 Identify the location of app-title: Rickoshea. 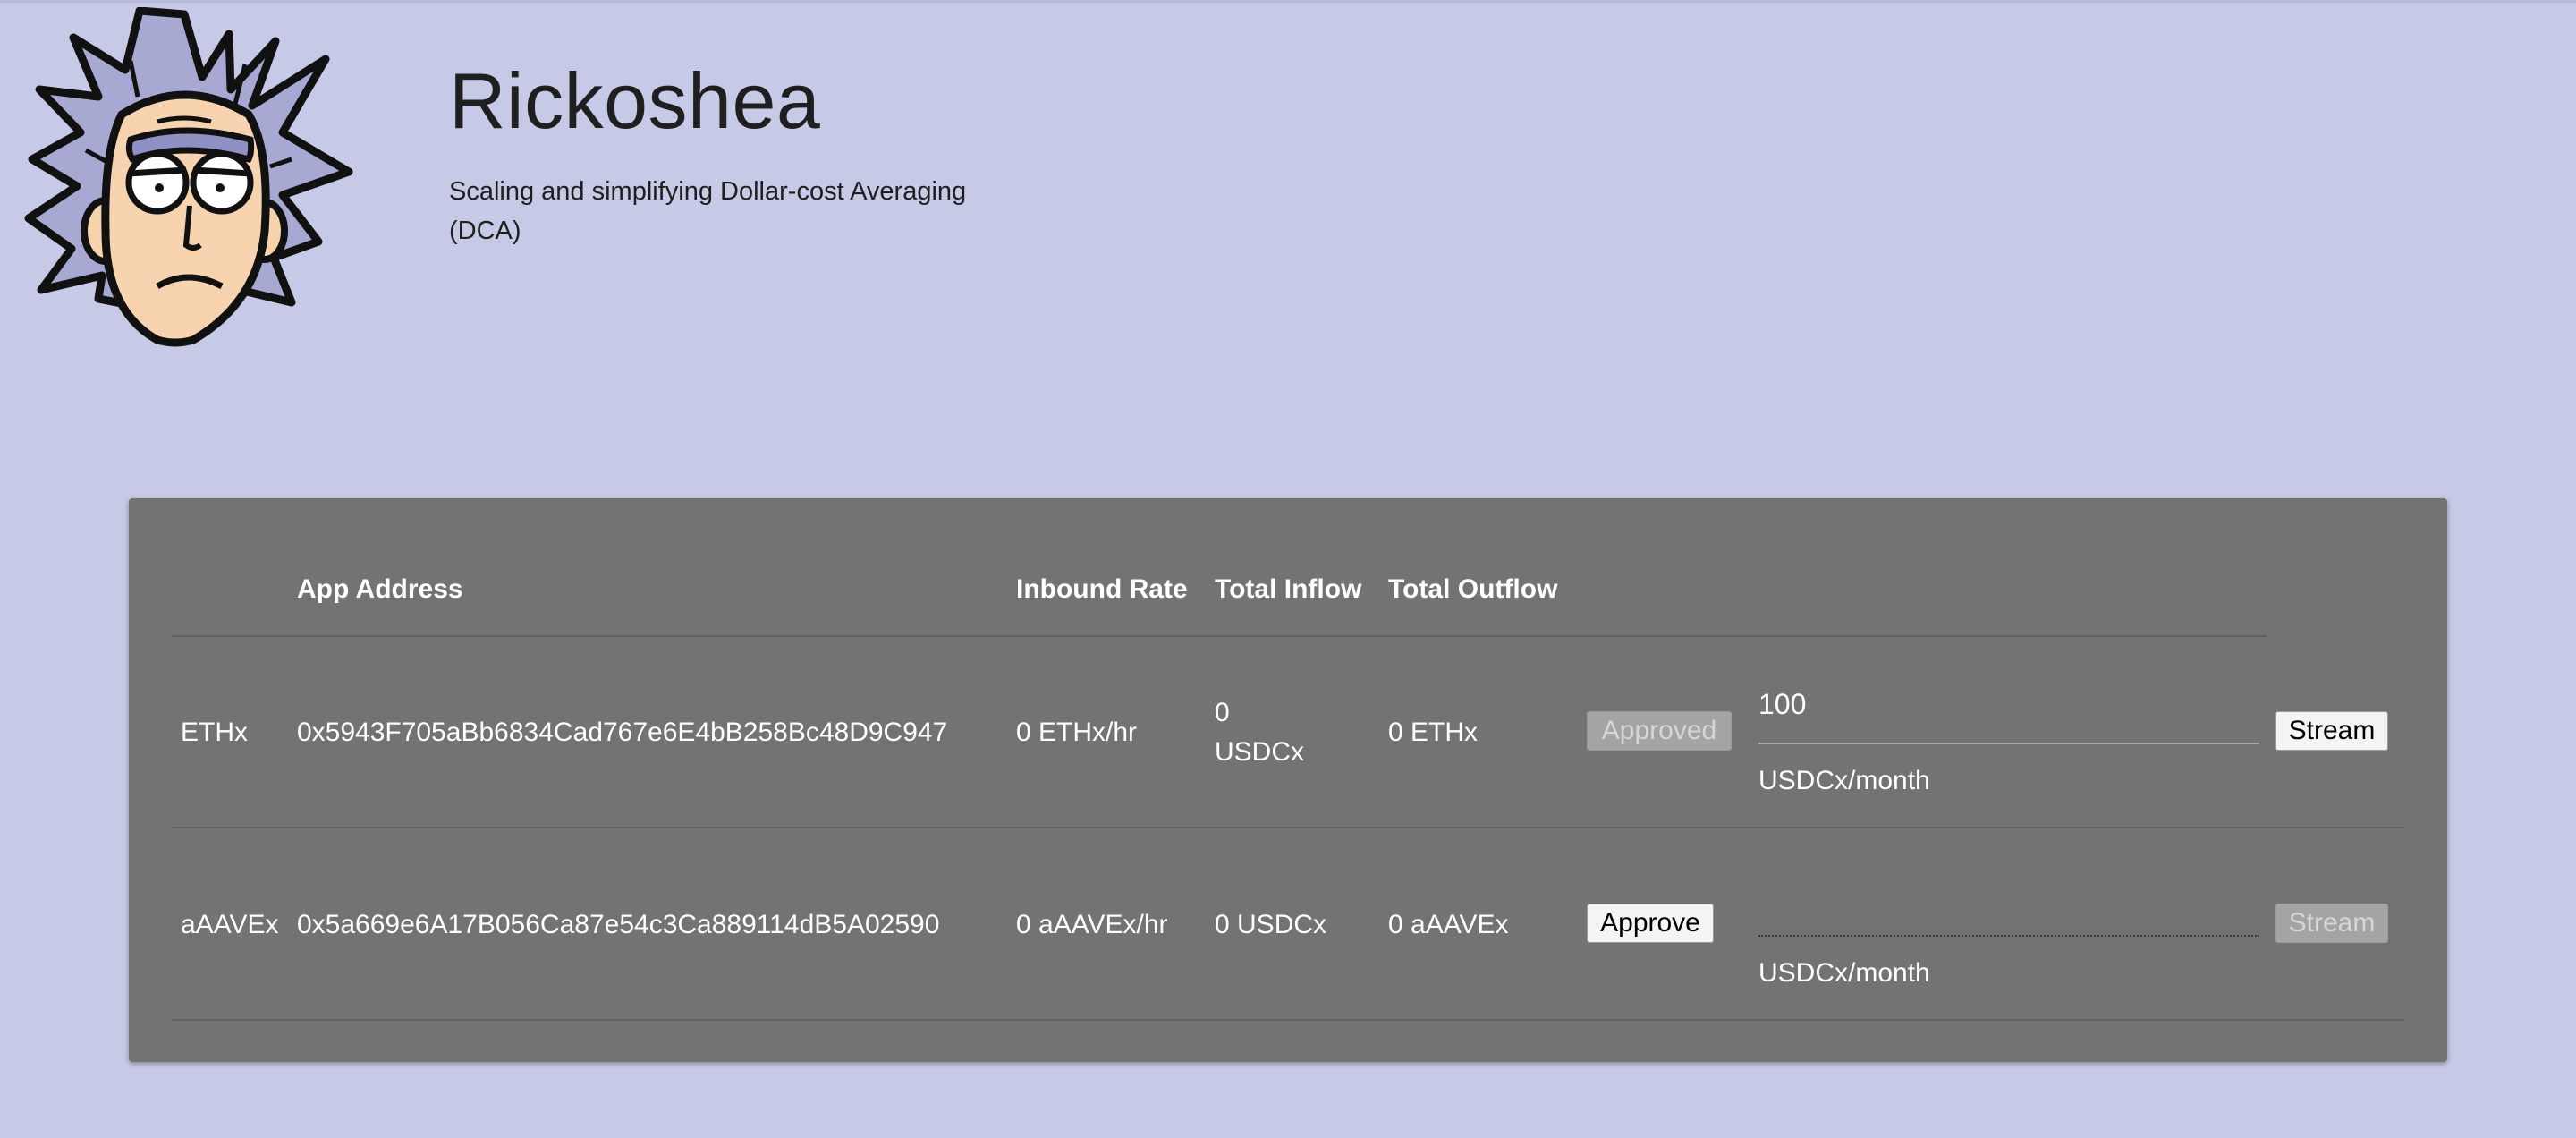
(635, 100).